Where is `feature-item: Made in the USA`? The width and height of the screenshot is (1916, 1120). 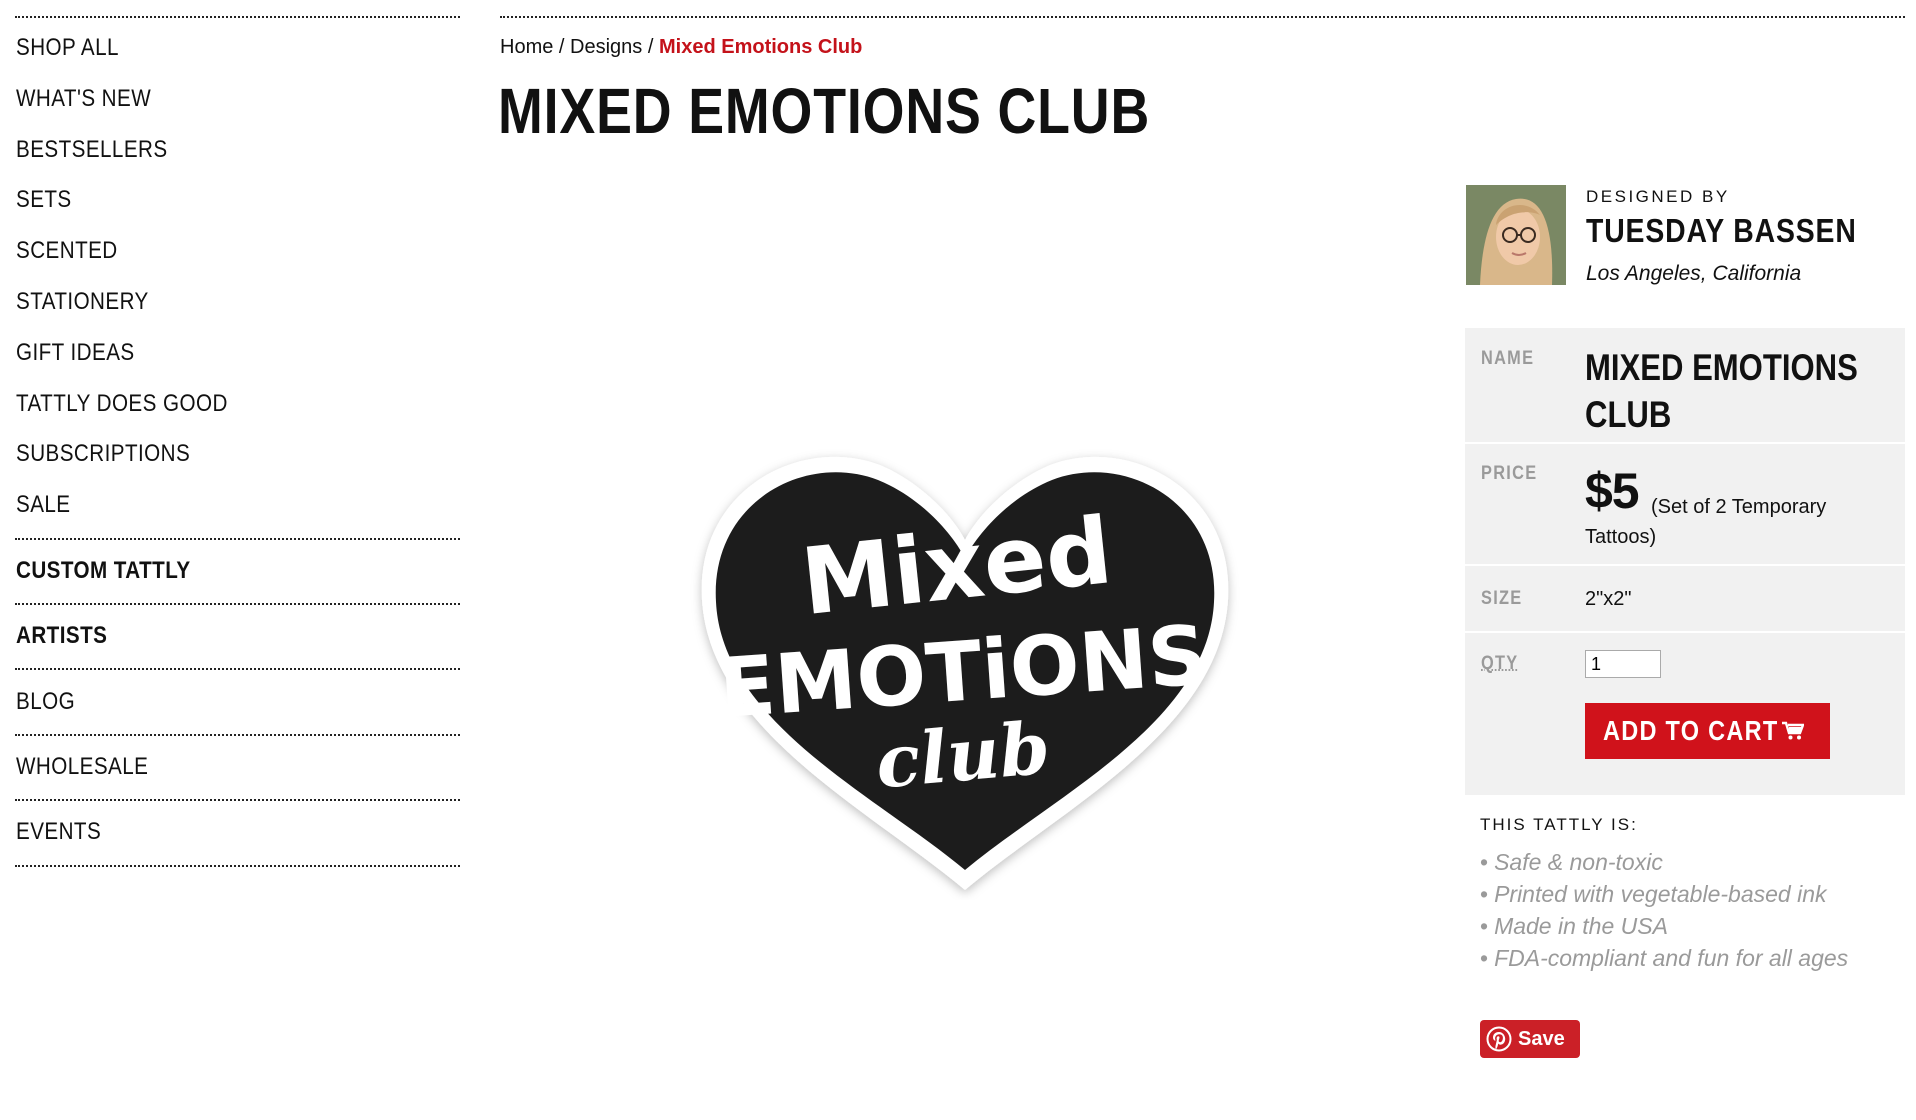 feature-item: Made in the USA is located at coordinates (1664, 926).